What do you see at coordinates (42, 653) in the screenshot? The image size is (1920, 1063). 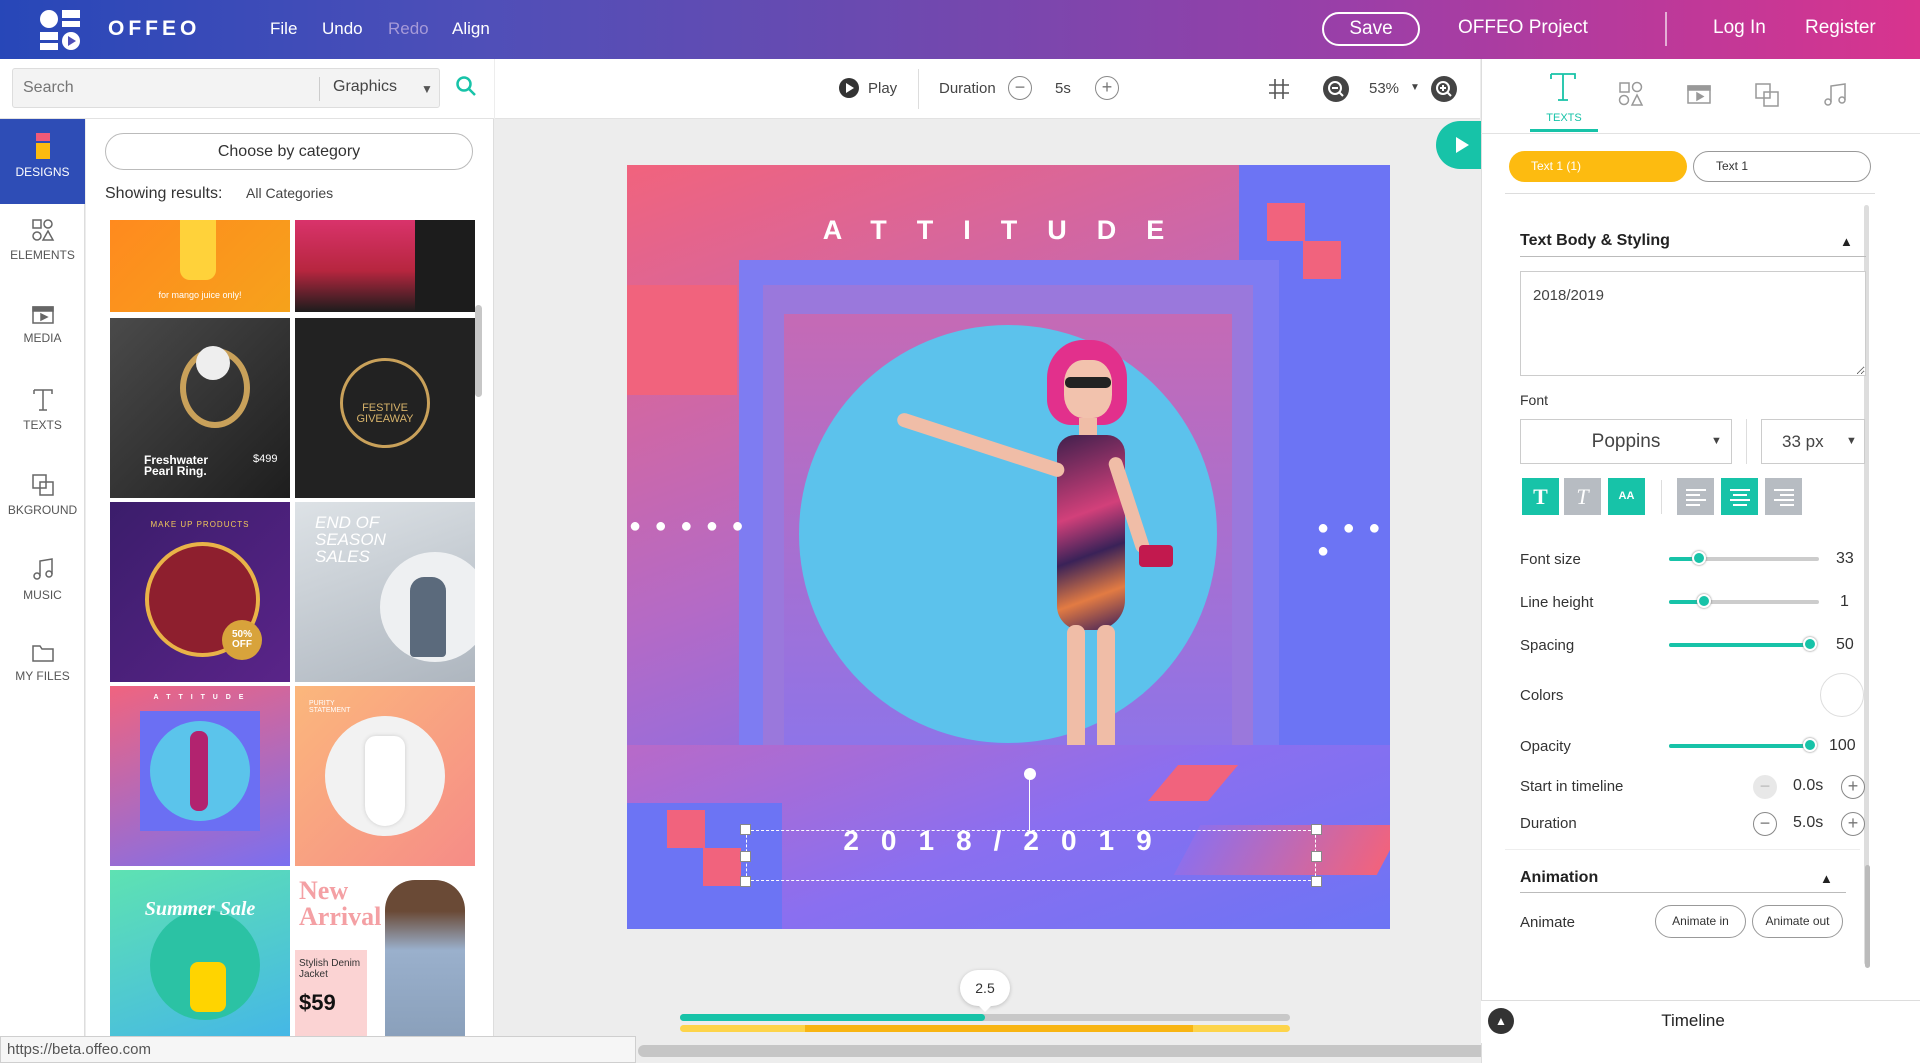 I see `folder-icon` at bounding box center [42, 653].